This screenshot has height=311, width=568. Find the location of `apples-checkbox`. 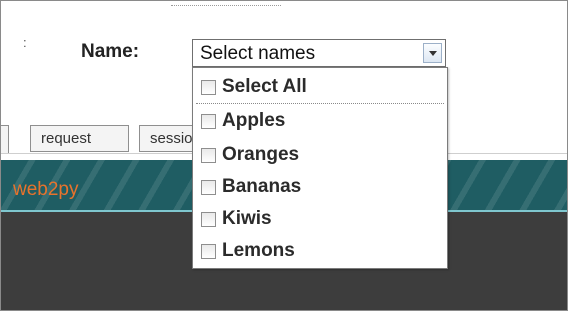

apples-checkbox is located at coordinates (208, 121).